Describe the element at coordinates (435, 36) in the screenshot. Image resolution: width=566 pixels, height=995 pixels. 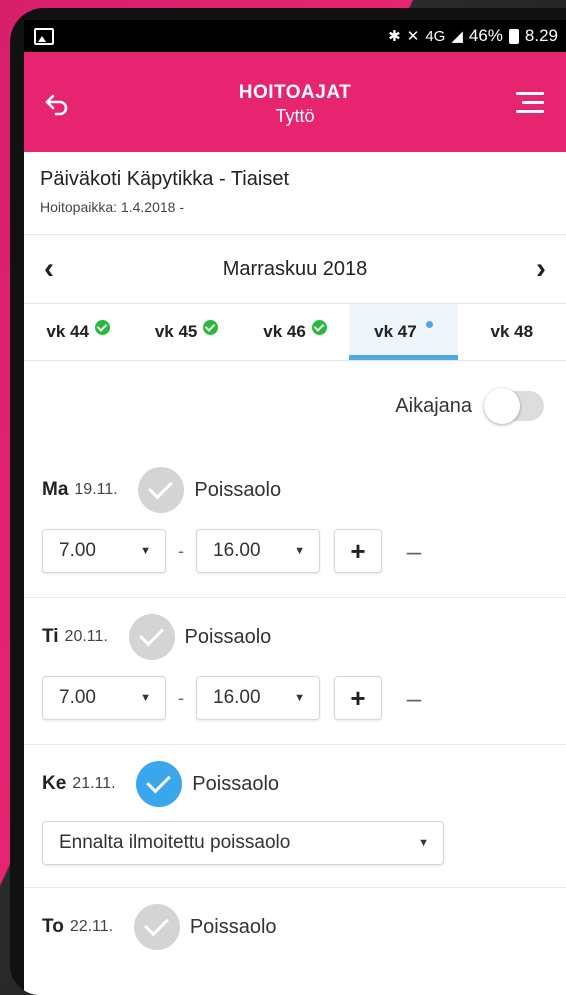
I see `network-type: 4G` at that location.